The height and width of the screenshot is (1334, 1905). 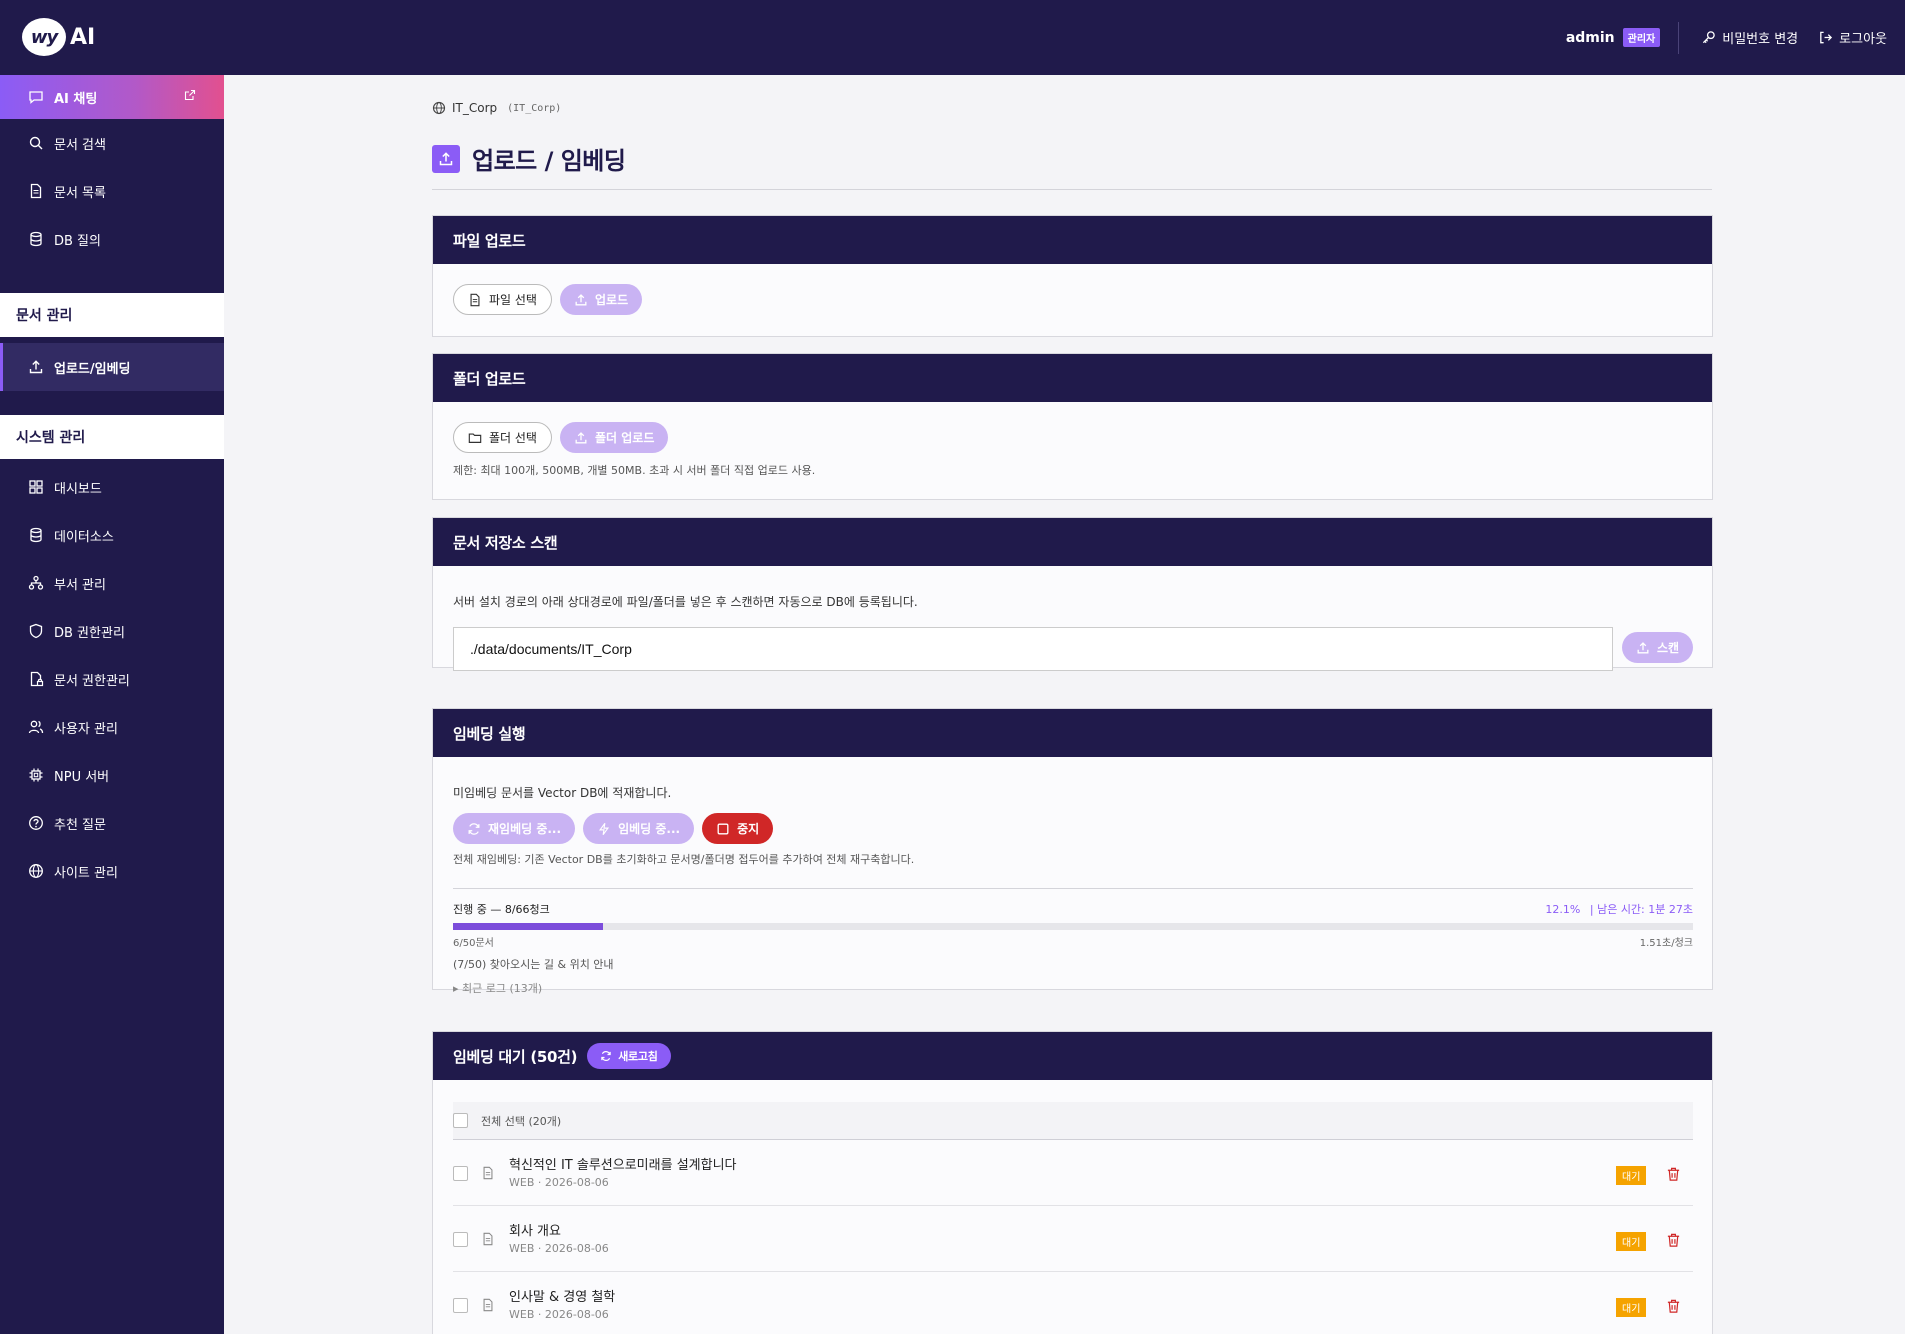 What do you see at coordinates (624, 438) in the screenshot?
I see `button-label: 폴더 업로드` at bounding box center [624, 438].